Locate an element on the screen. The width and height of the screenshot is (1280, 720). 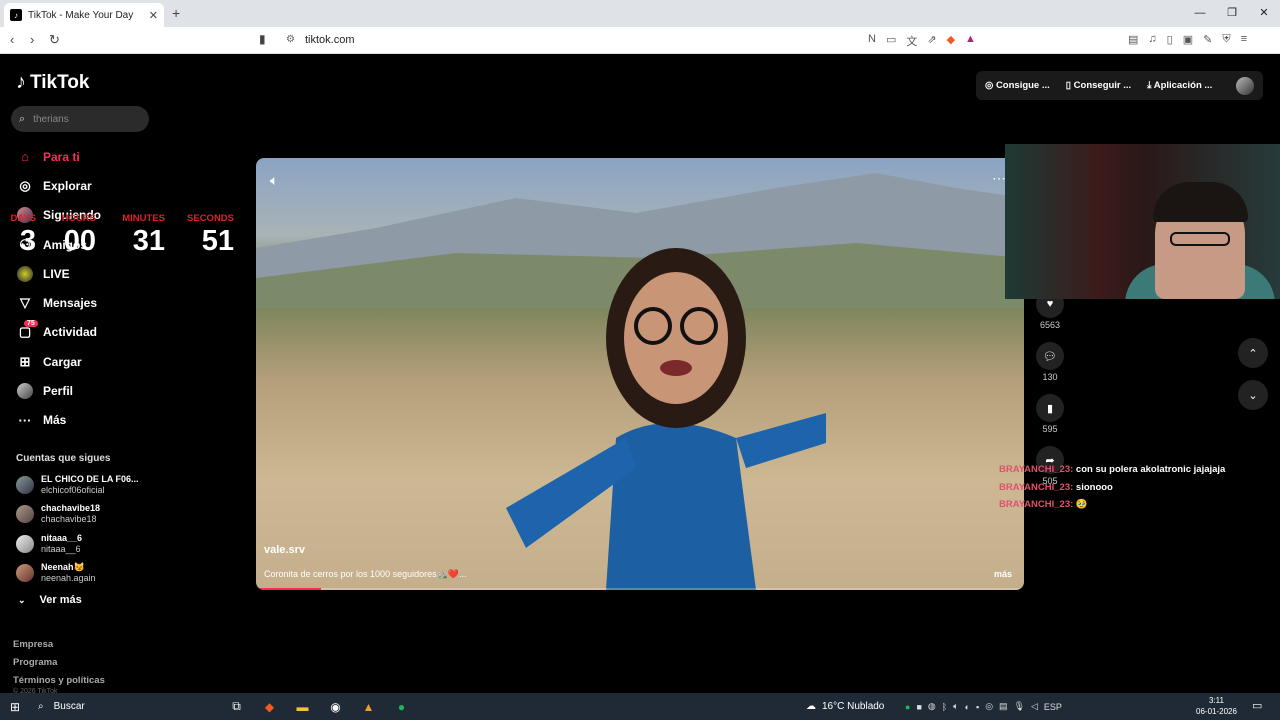
notification-icon: ▭ is located at coordinates (1257, 705).